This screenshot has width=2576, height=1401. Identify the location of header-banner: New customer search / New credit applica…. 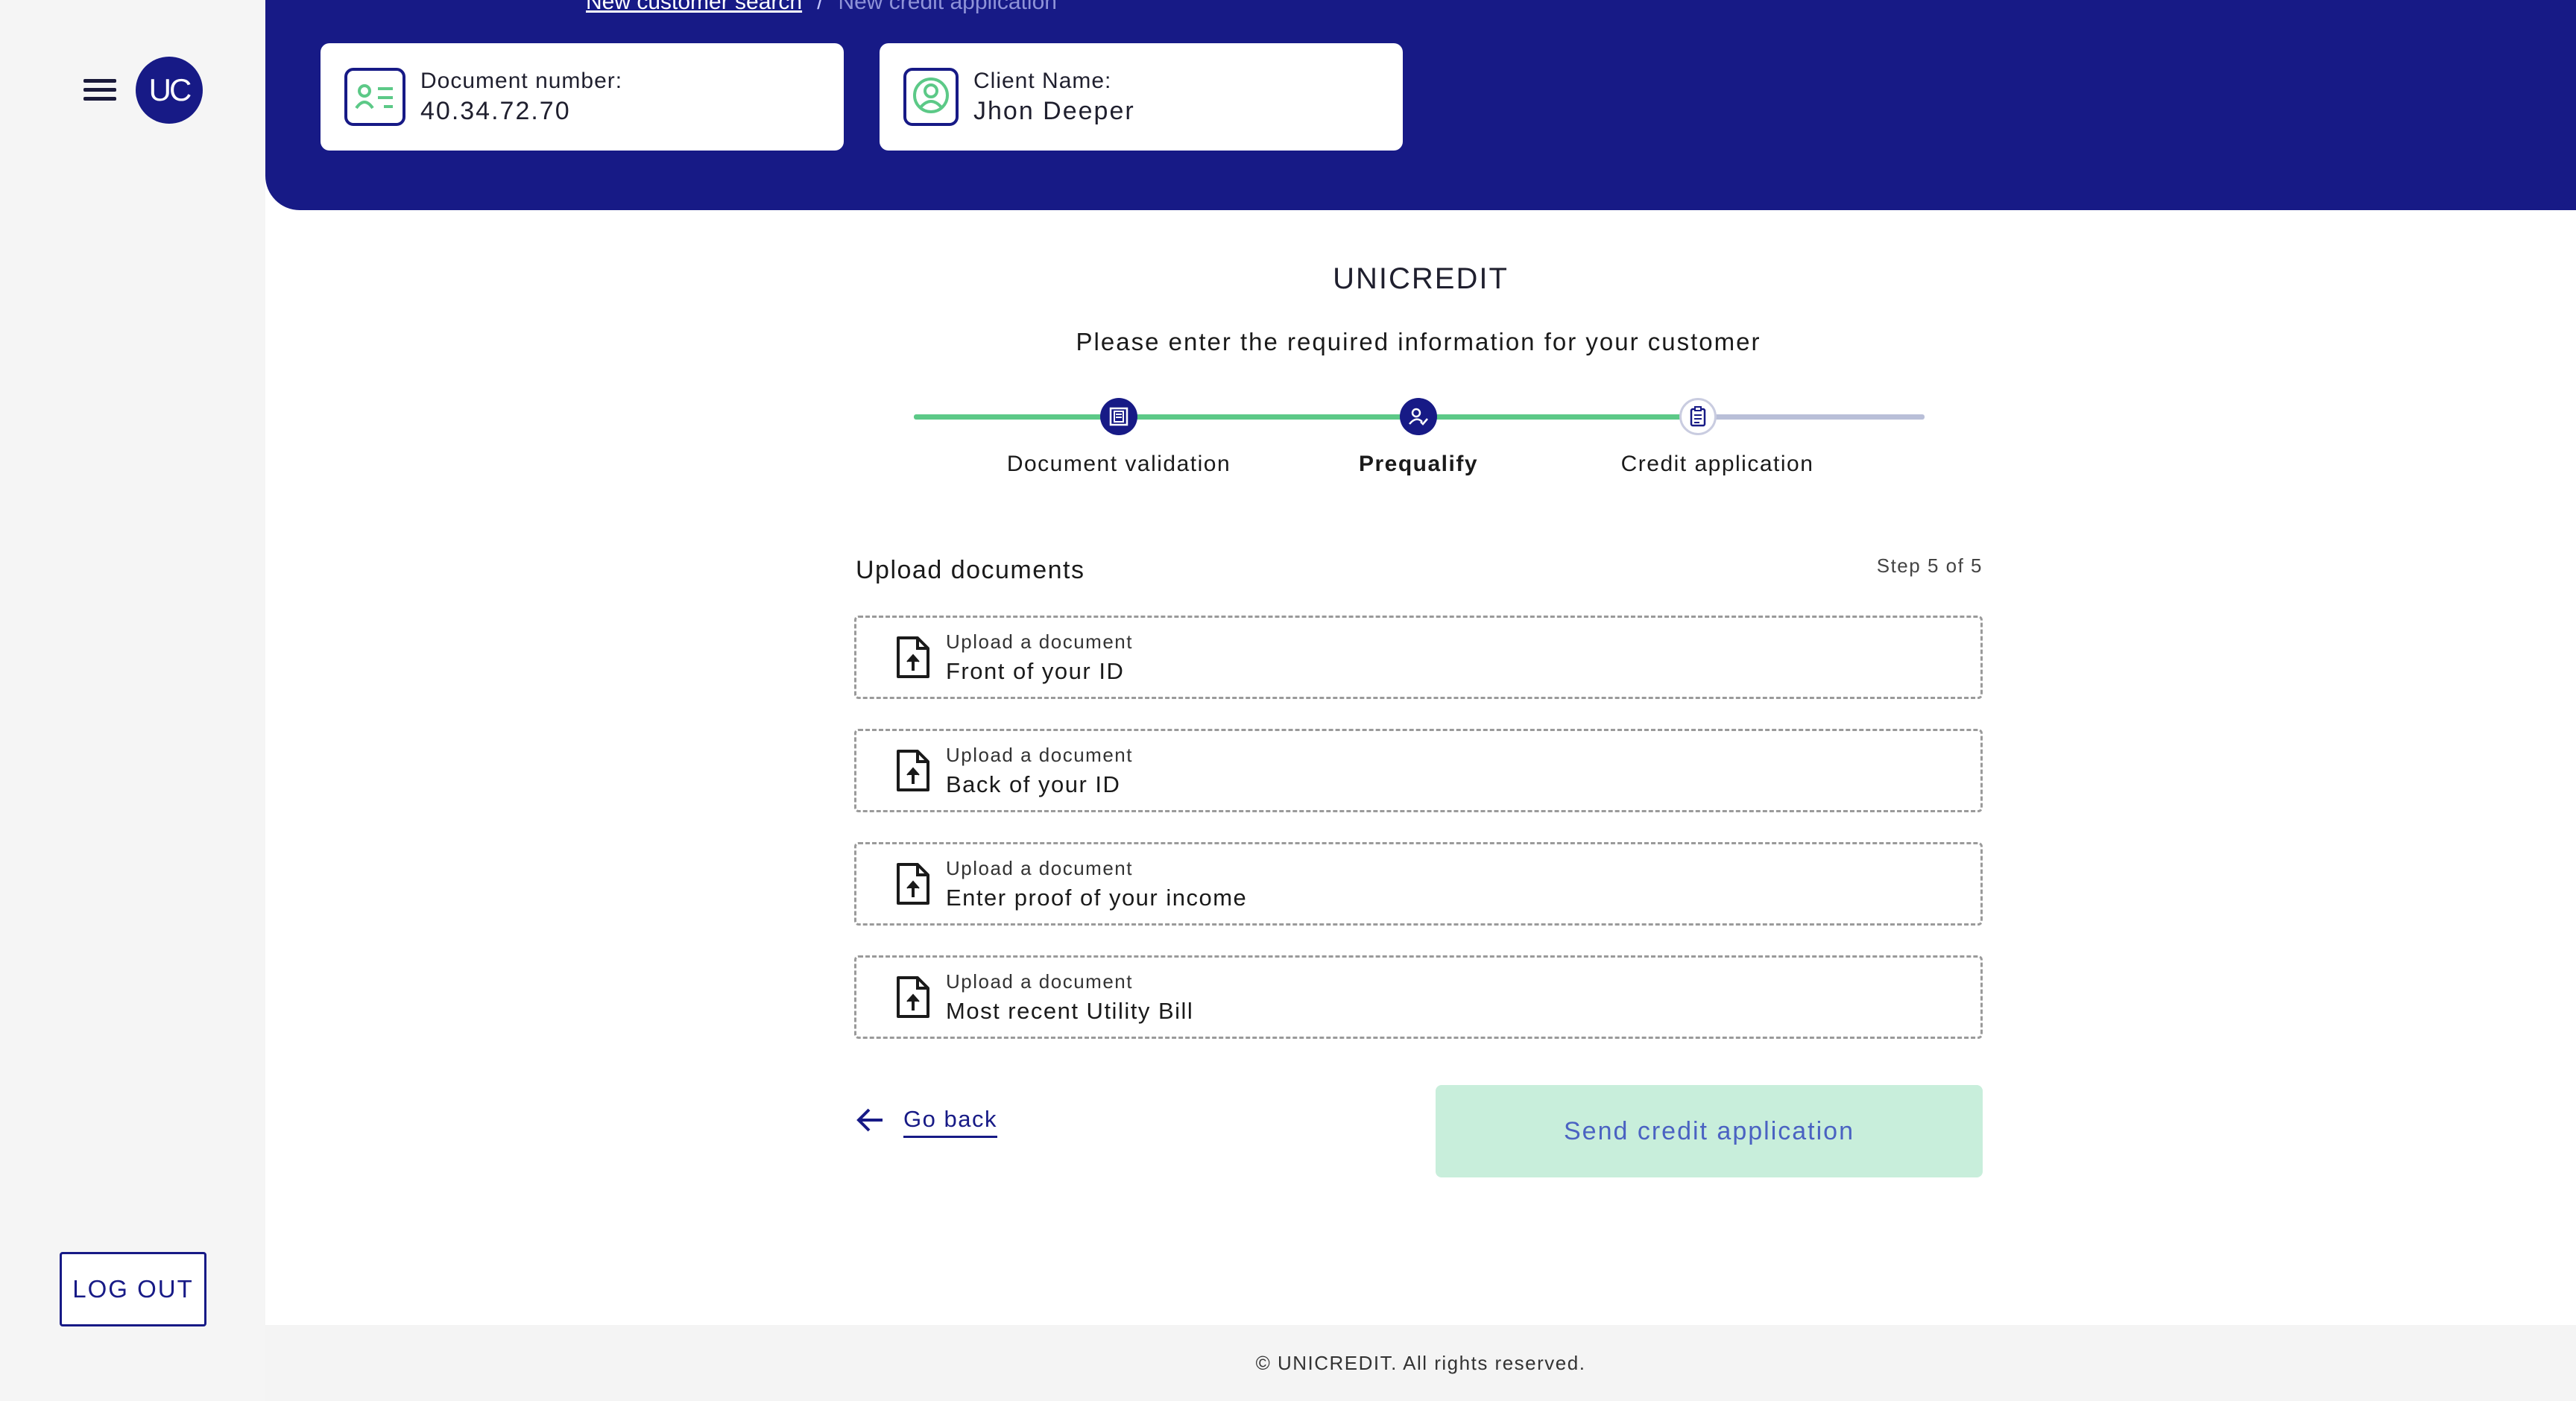
(1420, 105).